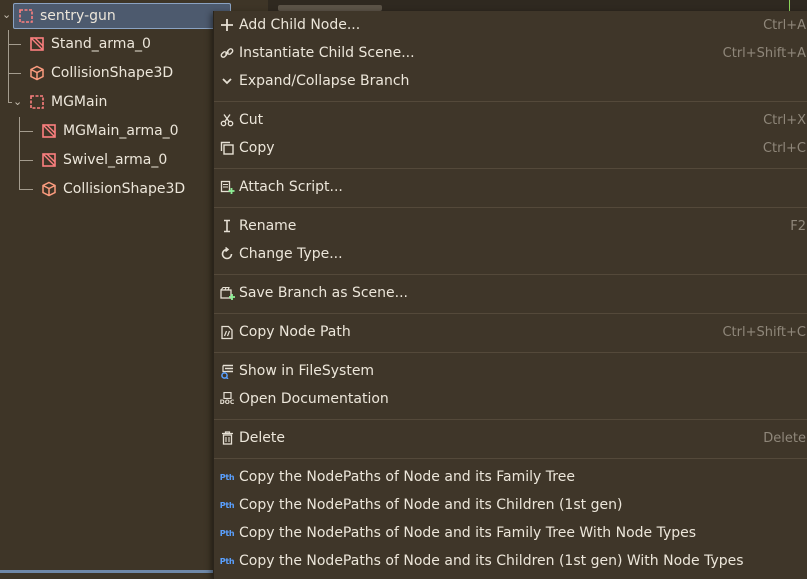  I want to click on menu-item-copy: Copy Ctrl+C, so click(510, 148).